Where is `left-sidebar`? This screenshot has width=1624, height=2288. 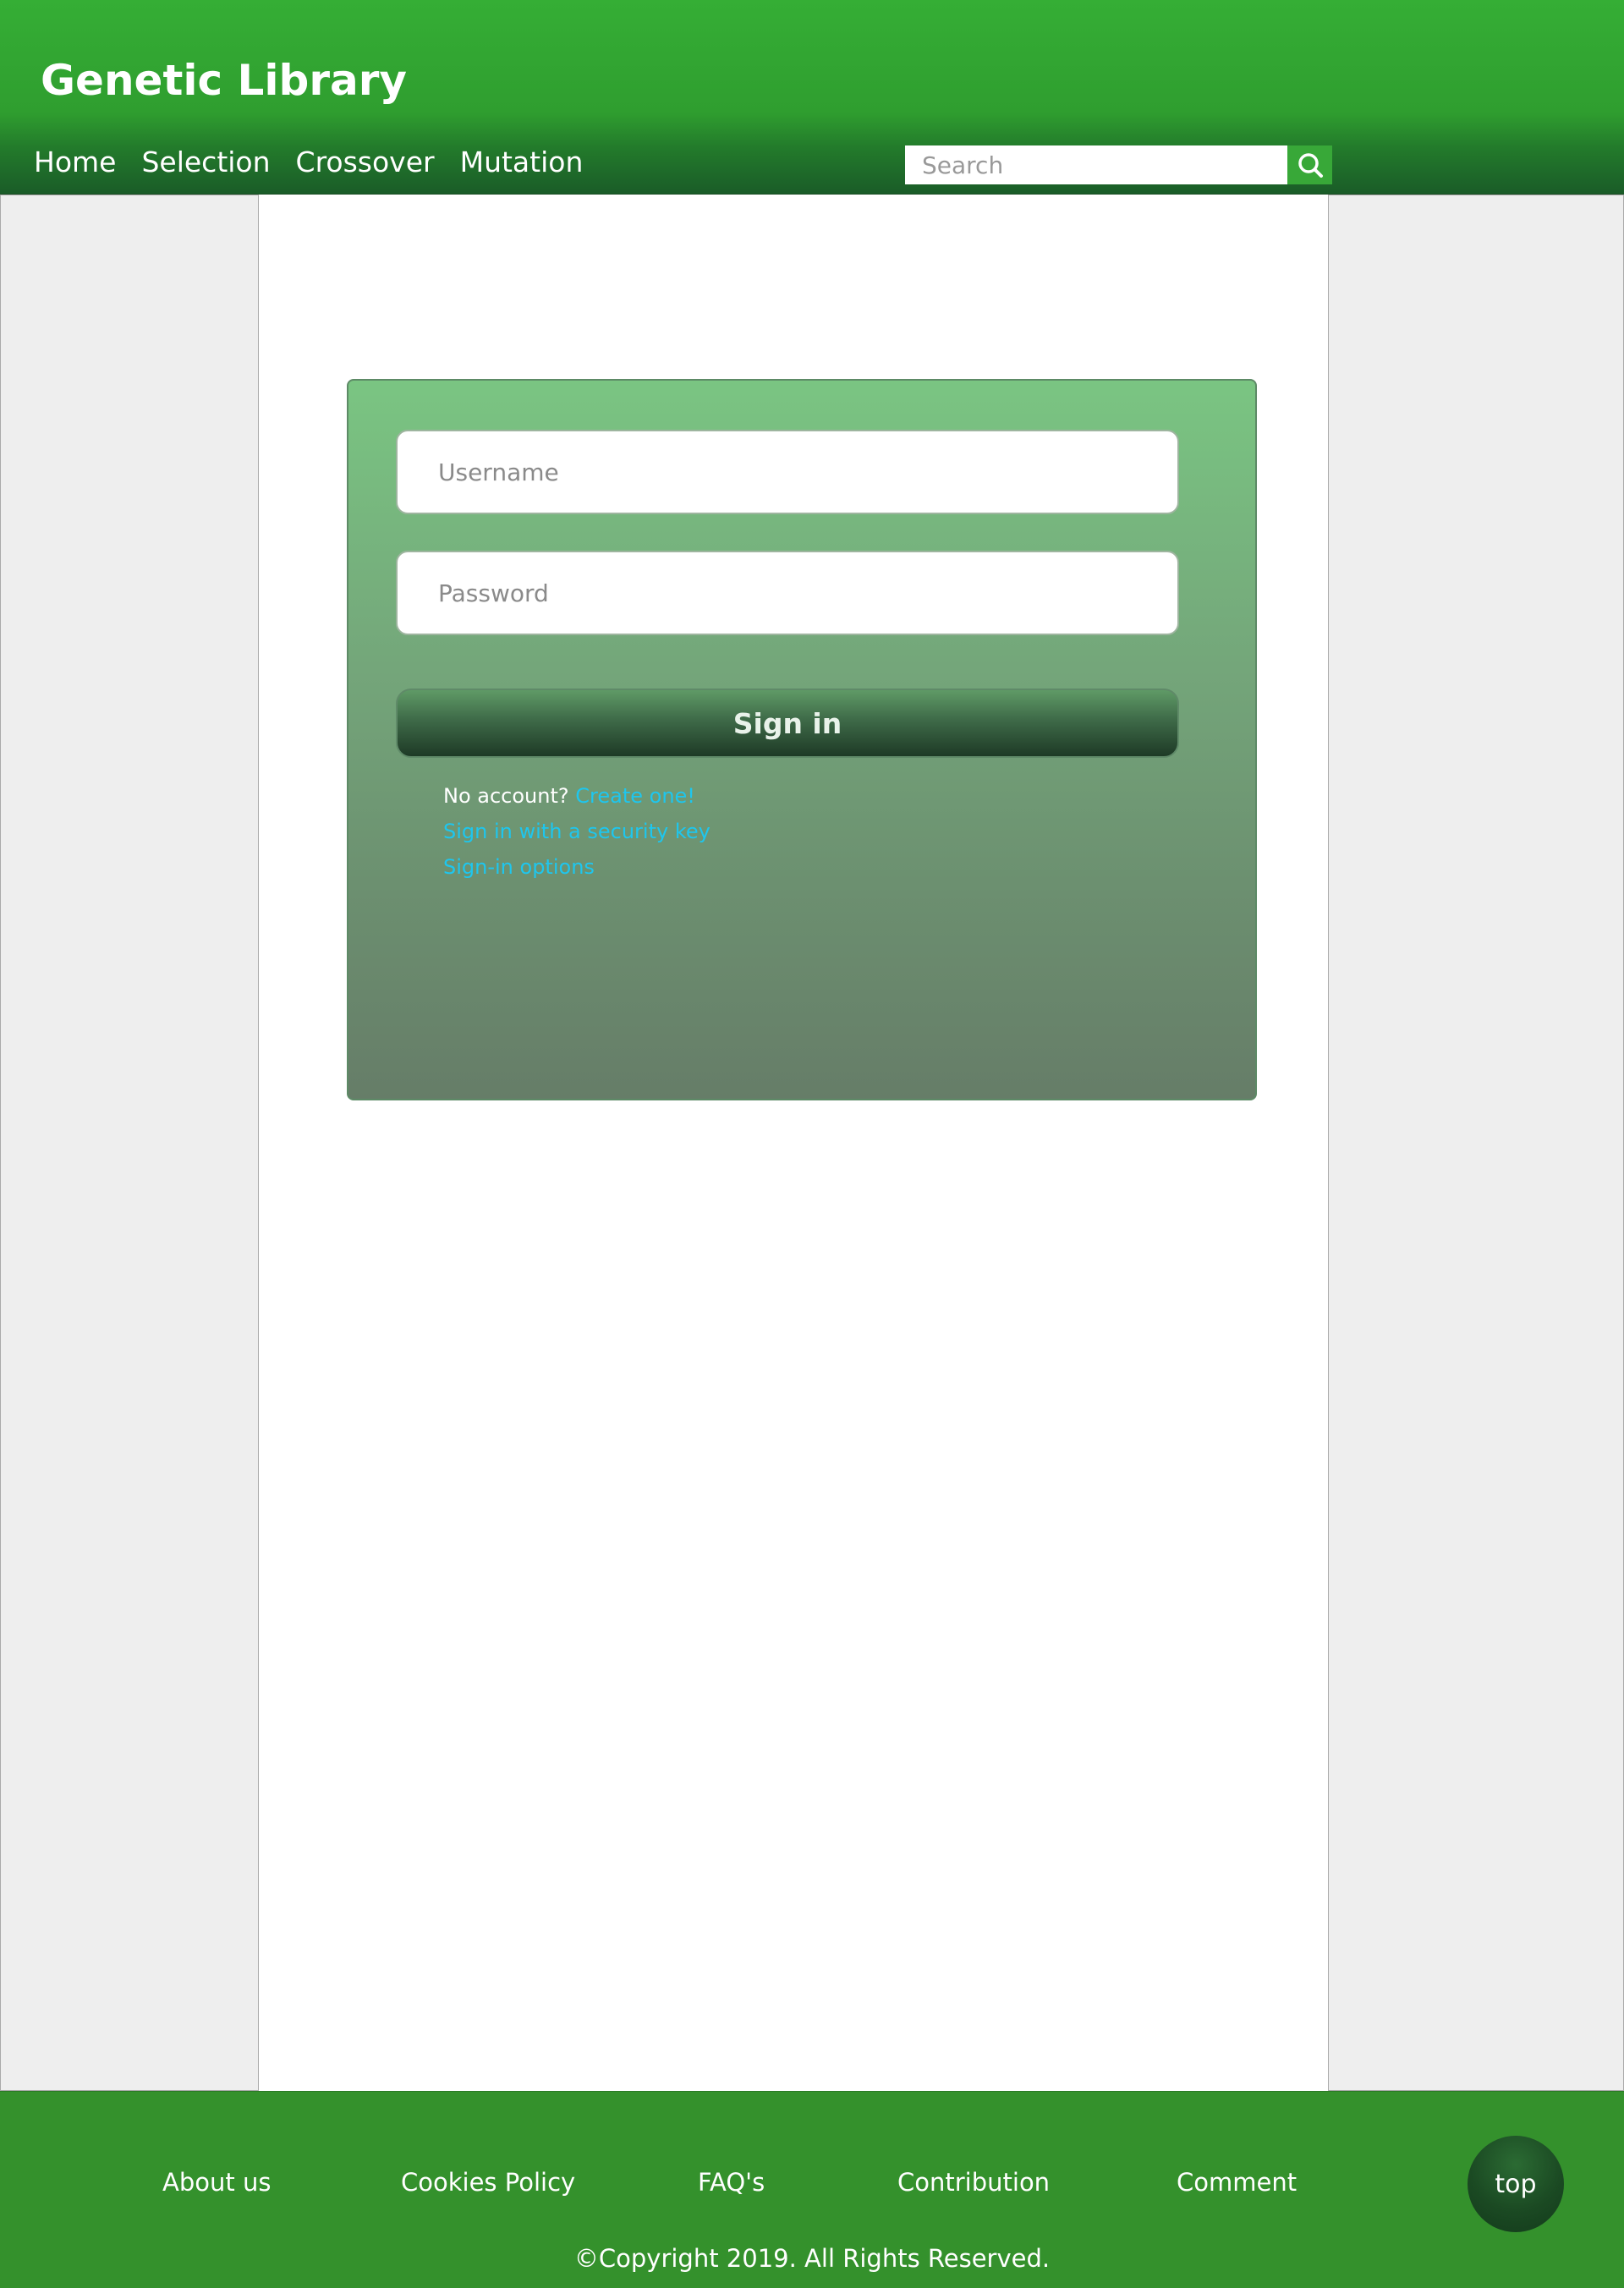 left-sidebar is located at coordinates (130, 1143).